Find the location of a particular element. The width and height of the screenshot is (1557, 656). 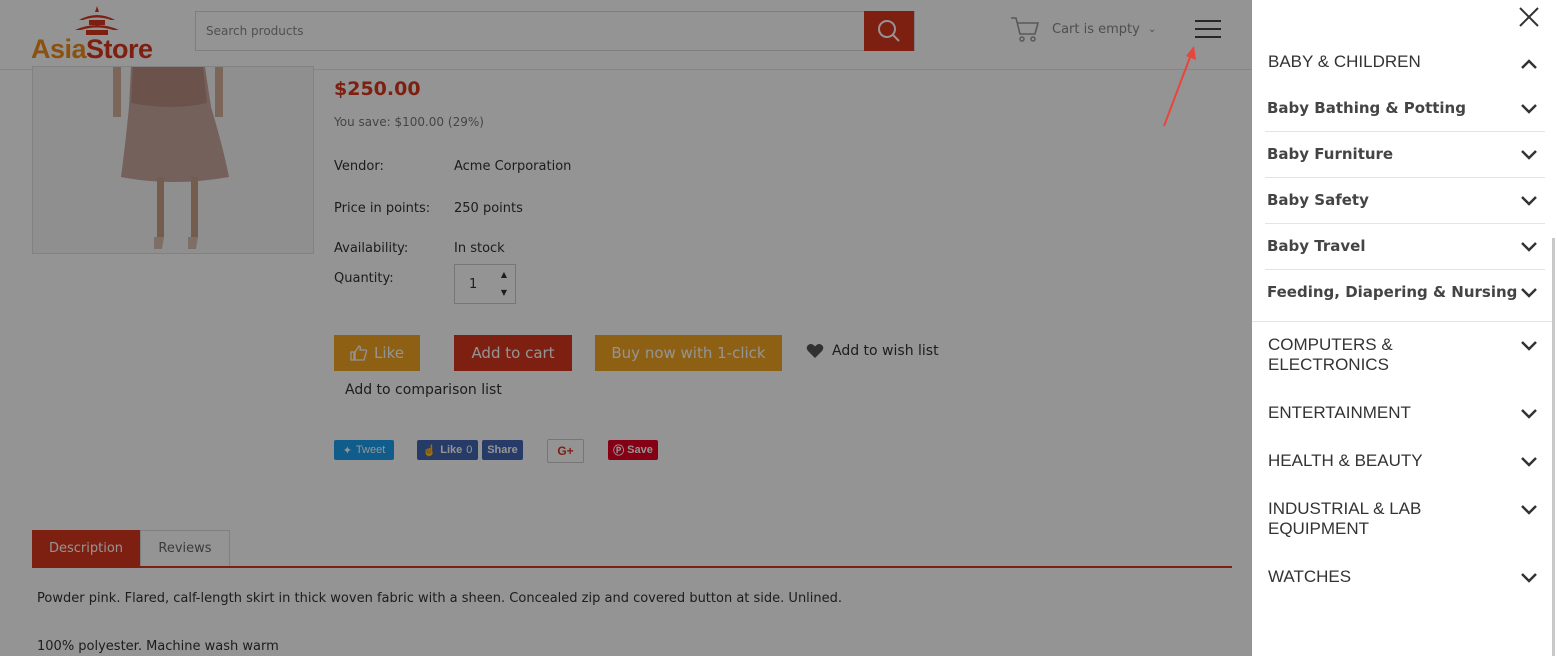

drawer-scrollbar is located at coordinates (1553, 447).